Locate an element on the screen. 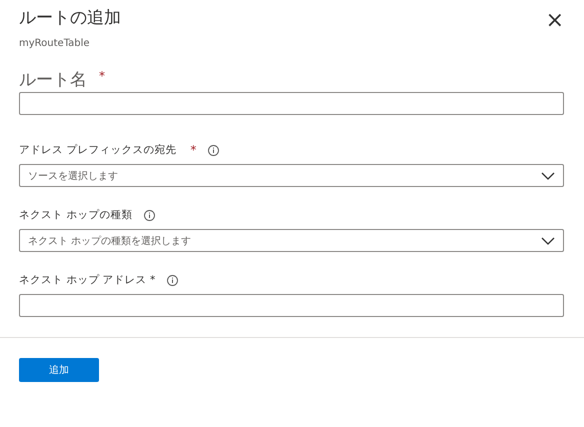 Image resolution: width=584 pixels, height=427 pixels. field-label: ネクスト ホップ アドレス * is located at coordinates (87, 280).